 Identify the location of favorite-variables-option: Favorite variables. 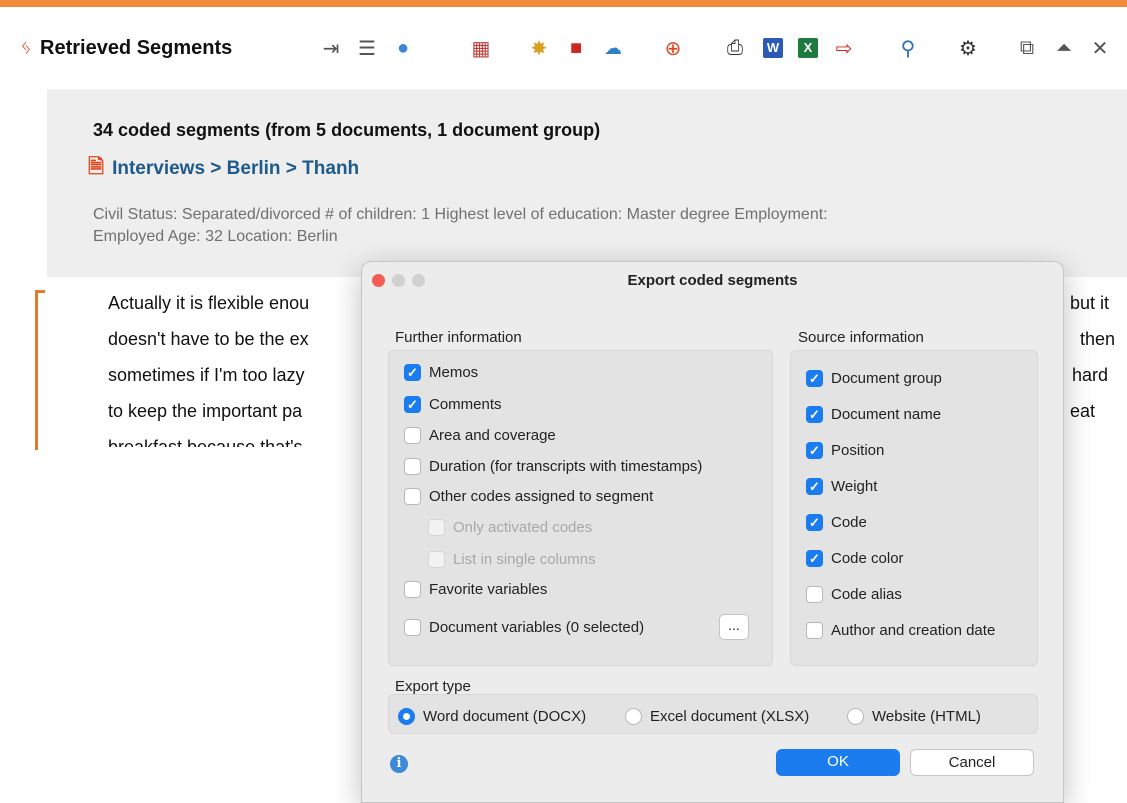
(475, 589).